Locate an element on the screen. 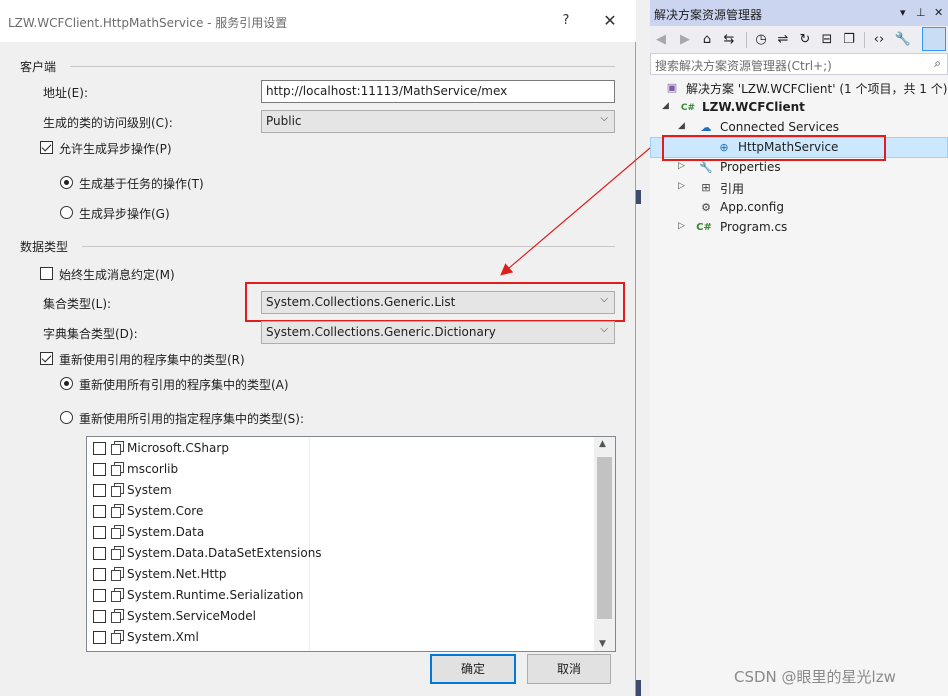 This screenshot has width=948, height=696. assembly-label: System.ServiceModel is located at coordinates (191, 616).